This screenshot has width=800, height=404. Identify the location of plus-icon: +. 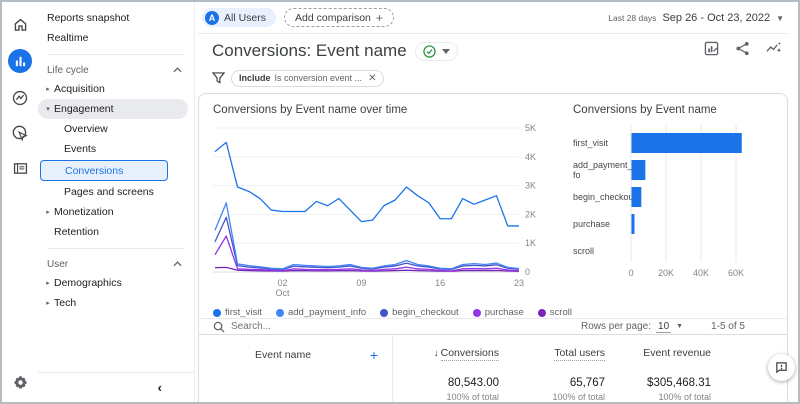
(379, 17).